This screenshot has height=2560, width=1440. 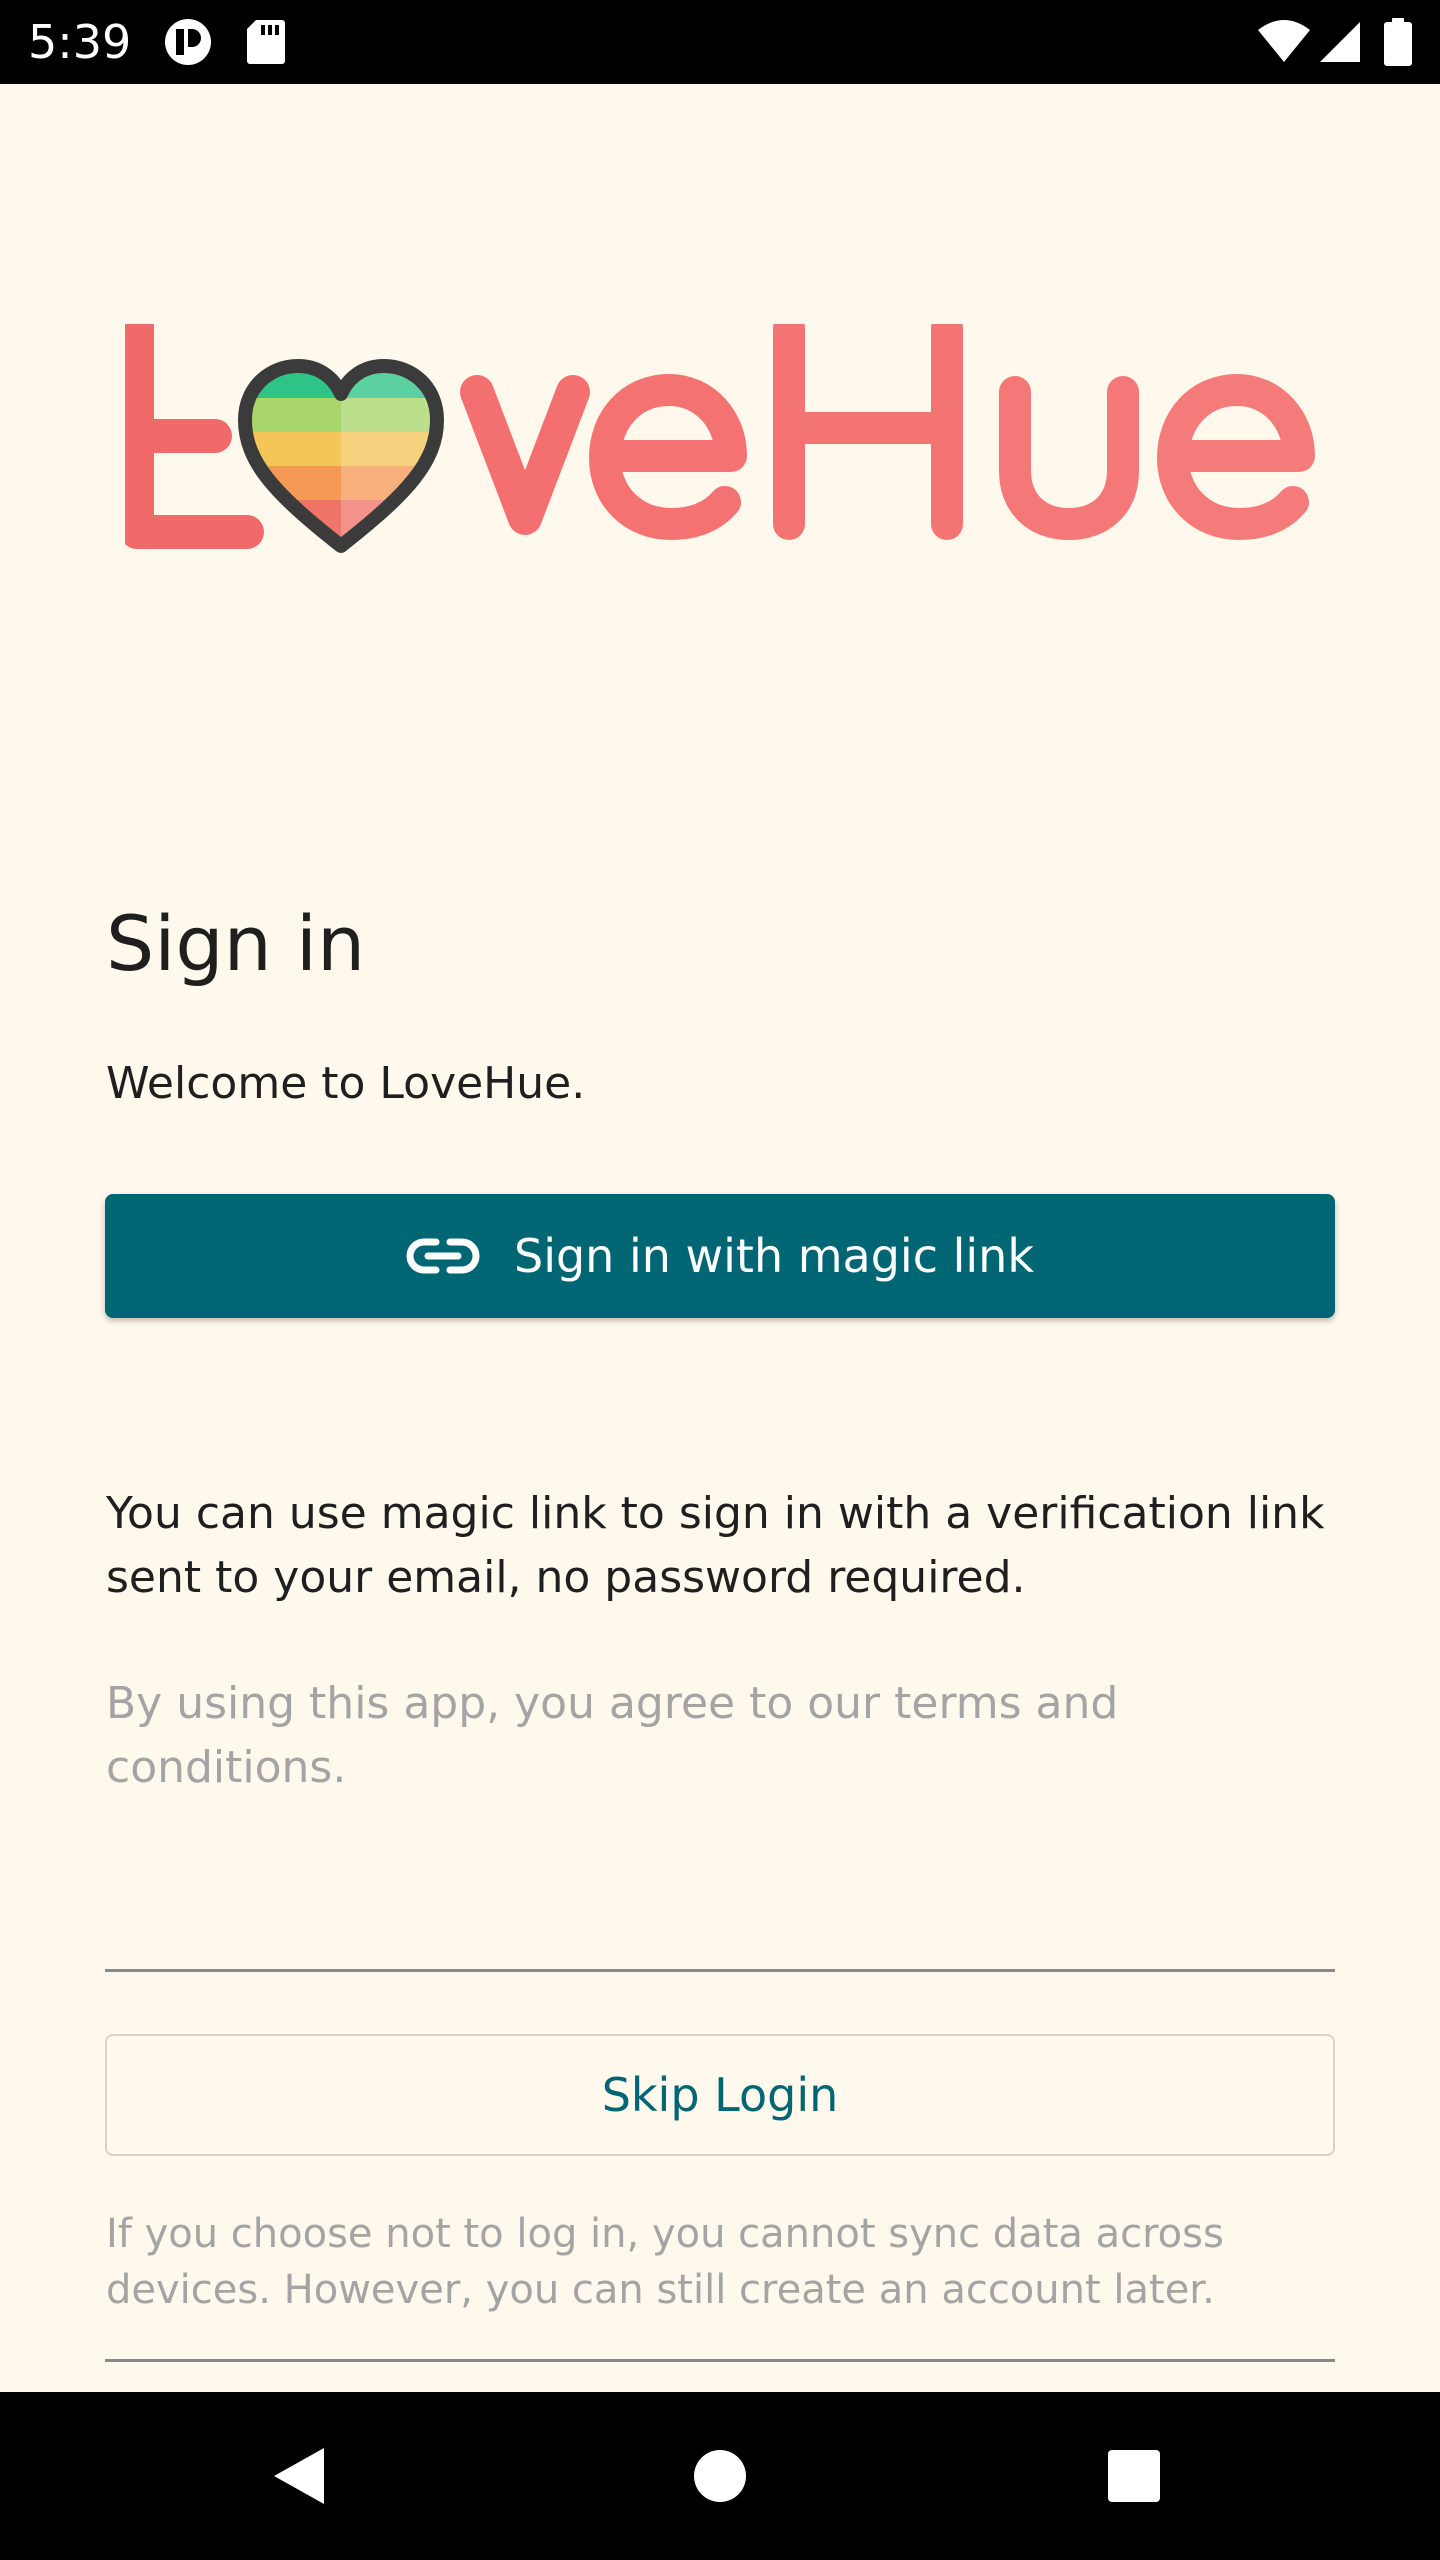 I want to click on welcome-text: Welcome to LoveHue., so click(x=346, y=1083).